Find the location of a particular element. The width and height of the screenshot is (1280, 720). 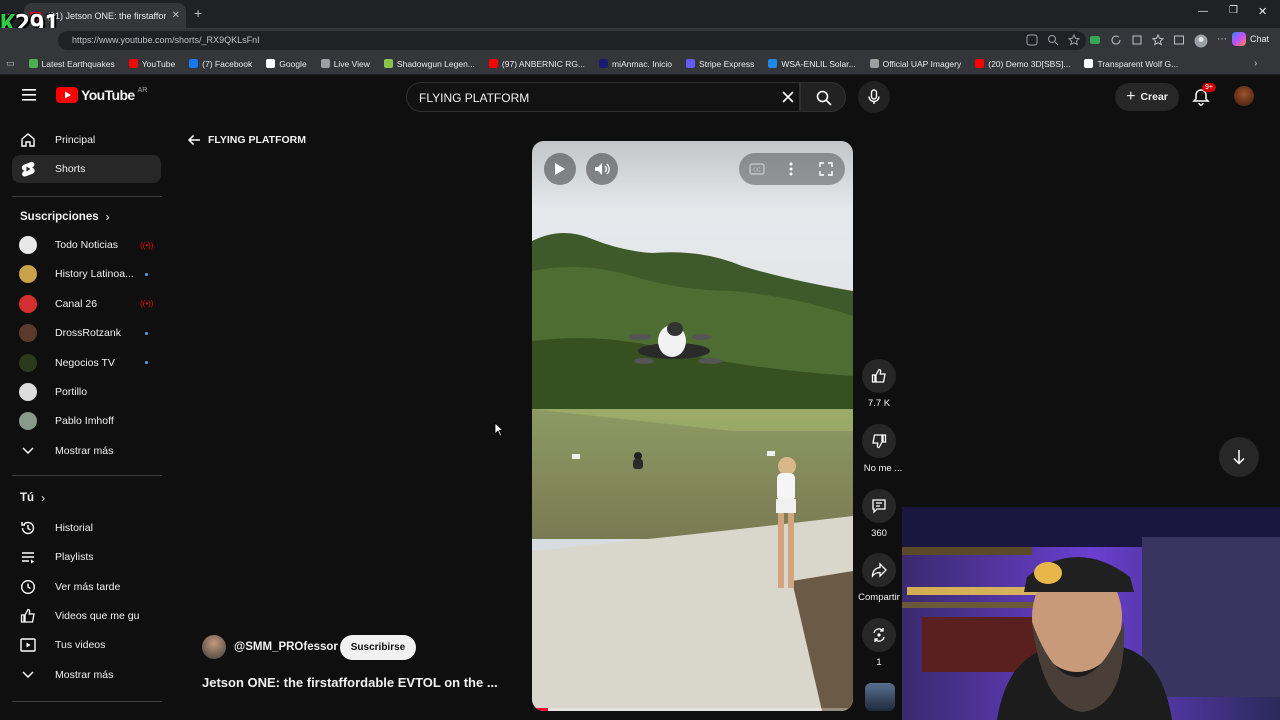

hamburger-menu-icon is located at coordinates (29, 95).